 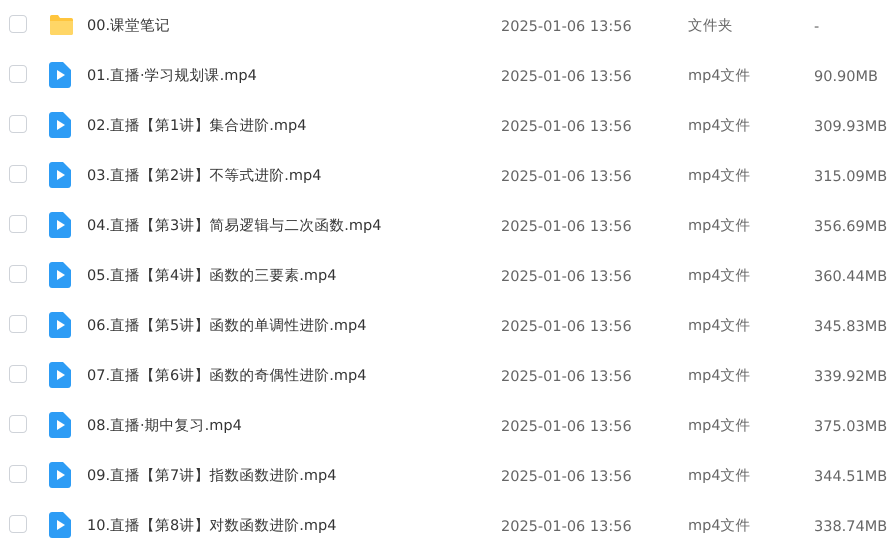 I want to click on file-size: 356.69MB, so click(x=851, y=226).